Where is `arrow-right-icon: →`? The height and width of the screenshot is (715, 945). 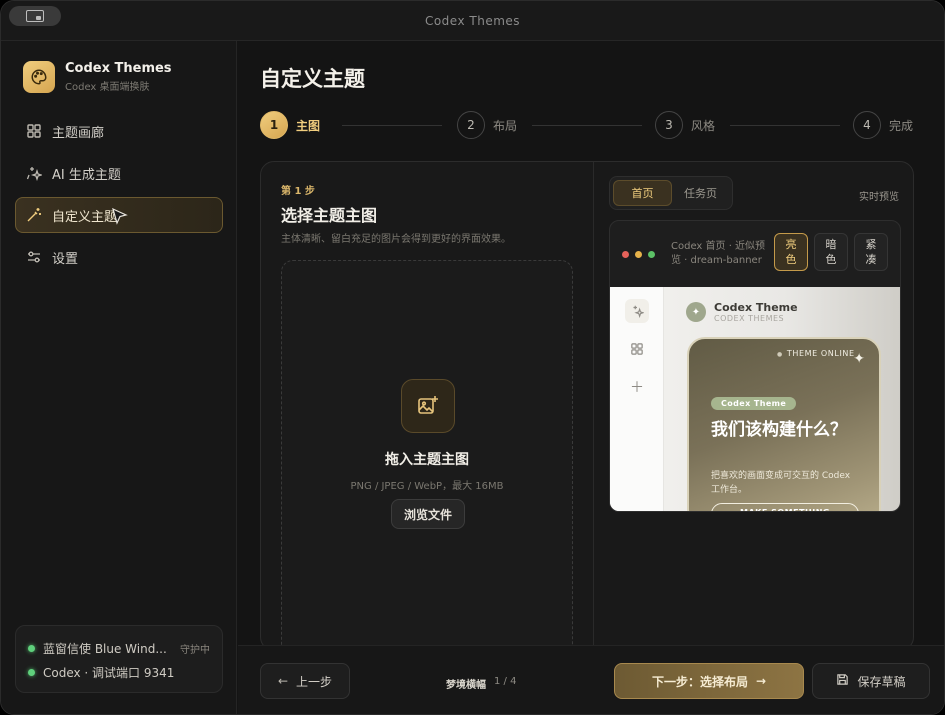 arrow-right-icon: → is located at coordinates (761, 681).